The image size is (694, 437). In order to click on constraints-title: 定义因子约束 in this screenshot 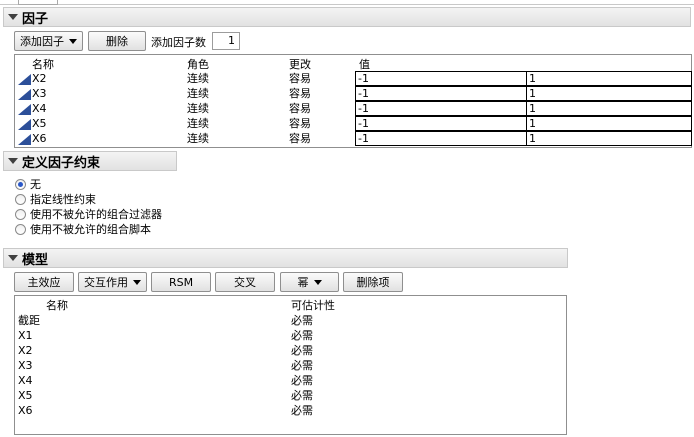, I will do `click(61, 163)`.